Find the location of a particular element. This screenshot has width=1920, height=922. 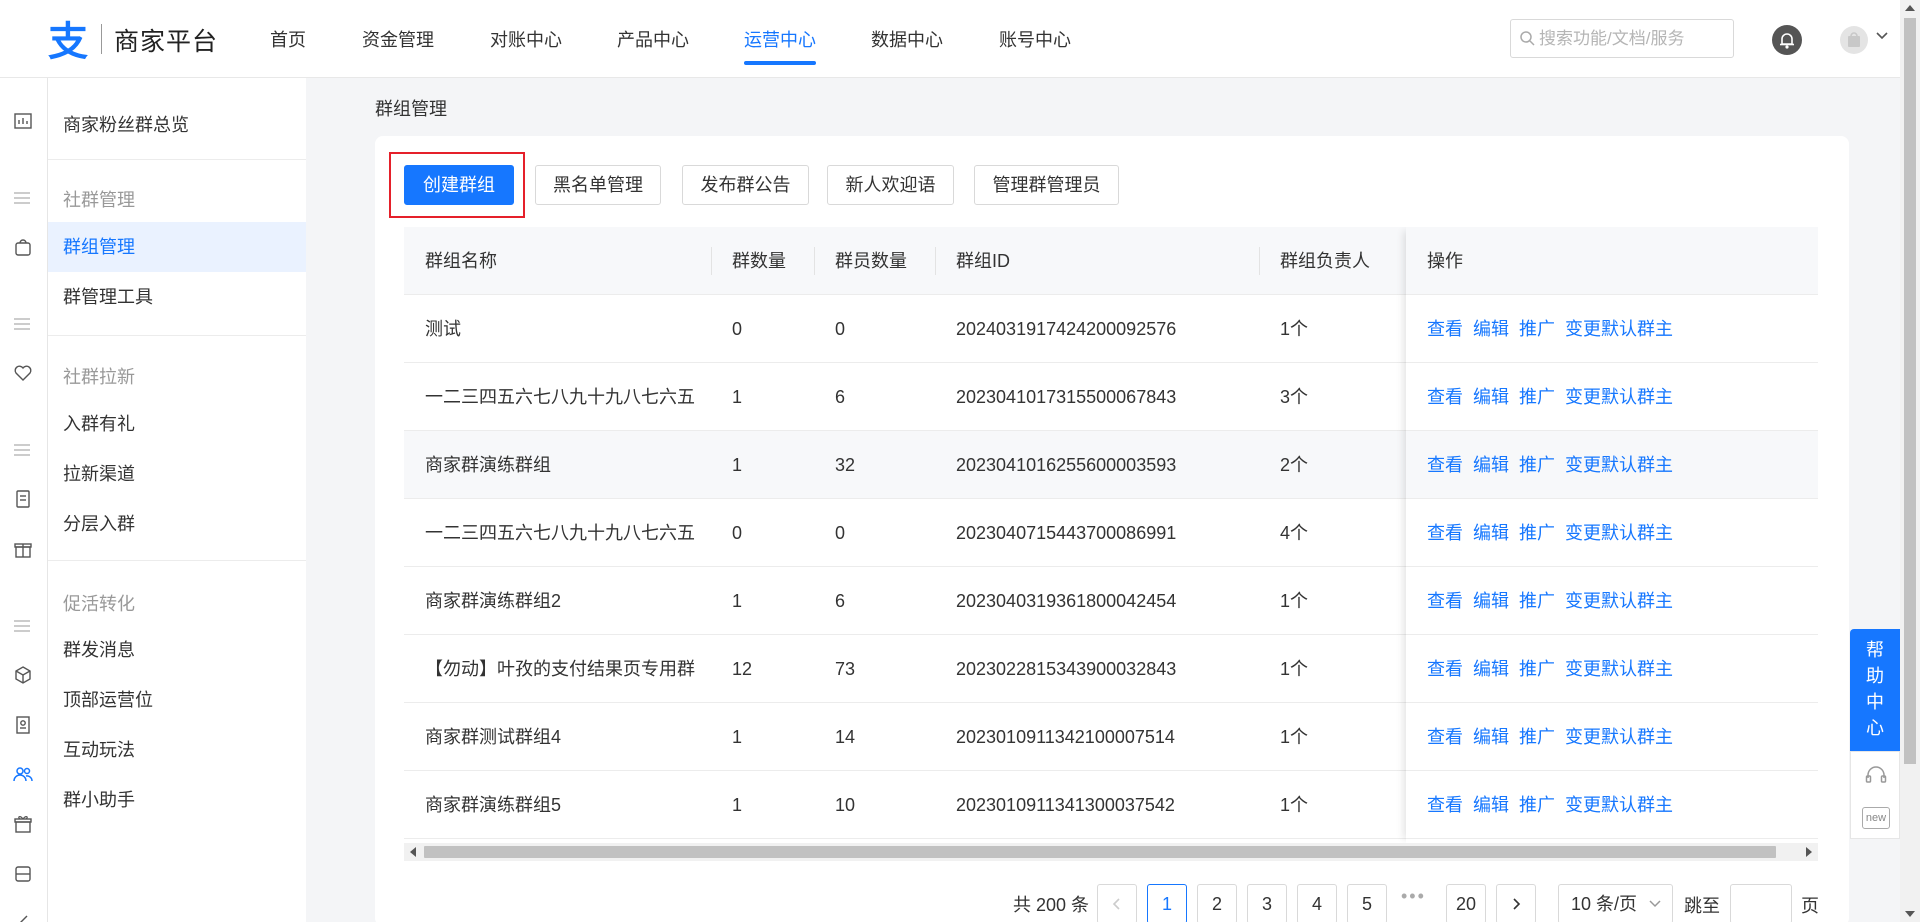

nav-data: 数据中心 is located at coordinates (907, 39).